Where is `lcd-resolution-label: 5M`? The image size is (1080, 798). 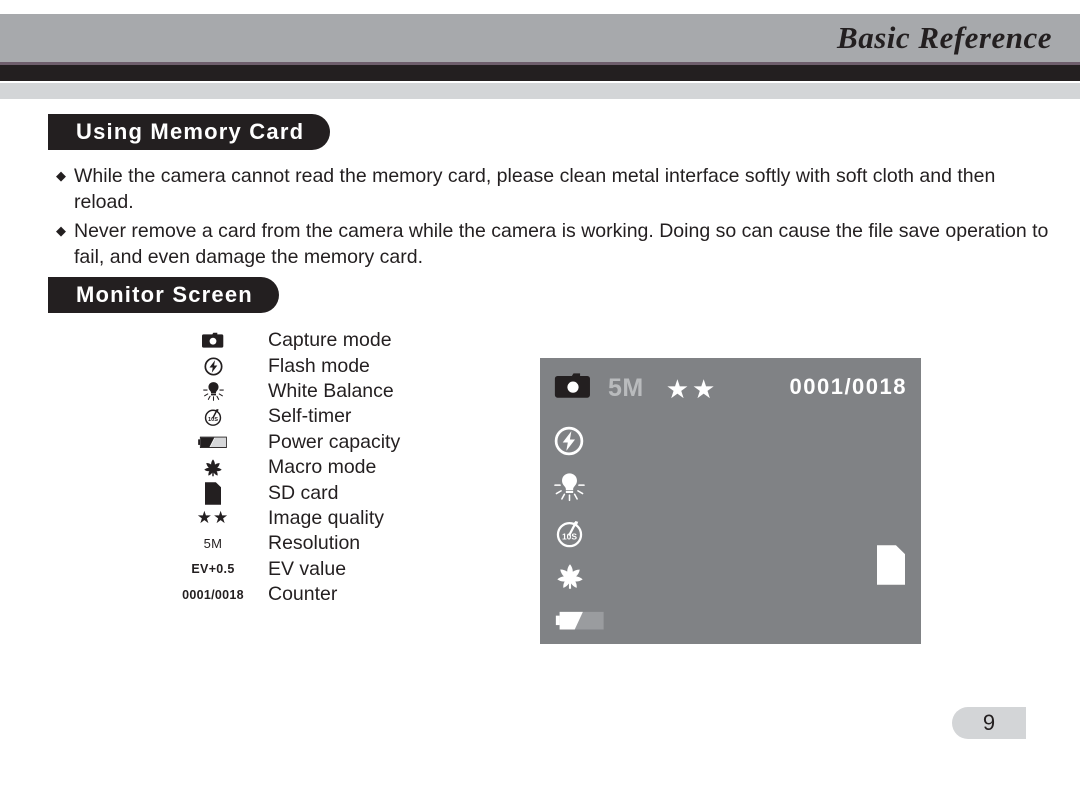
lcd-resolution-label: 5M is located at coordinates (626, 388).